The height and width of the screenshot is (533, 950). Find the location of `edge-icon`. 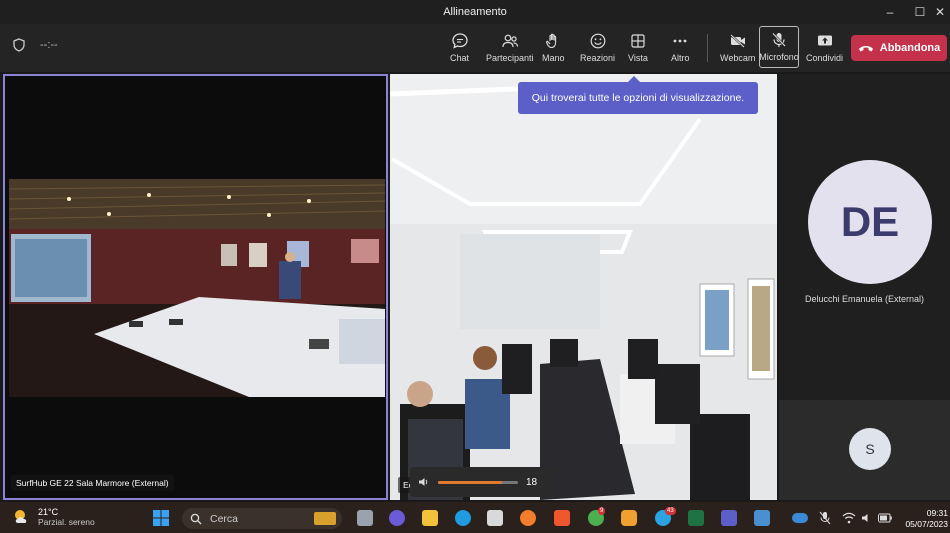

edge-icon is located at coordinates (463, 518).